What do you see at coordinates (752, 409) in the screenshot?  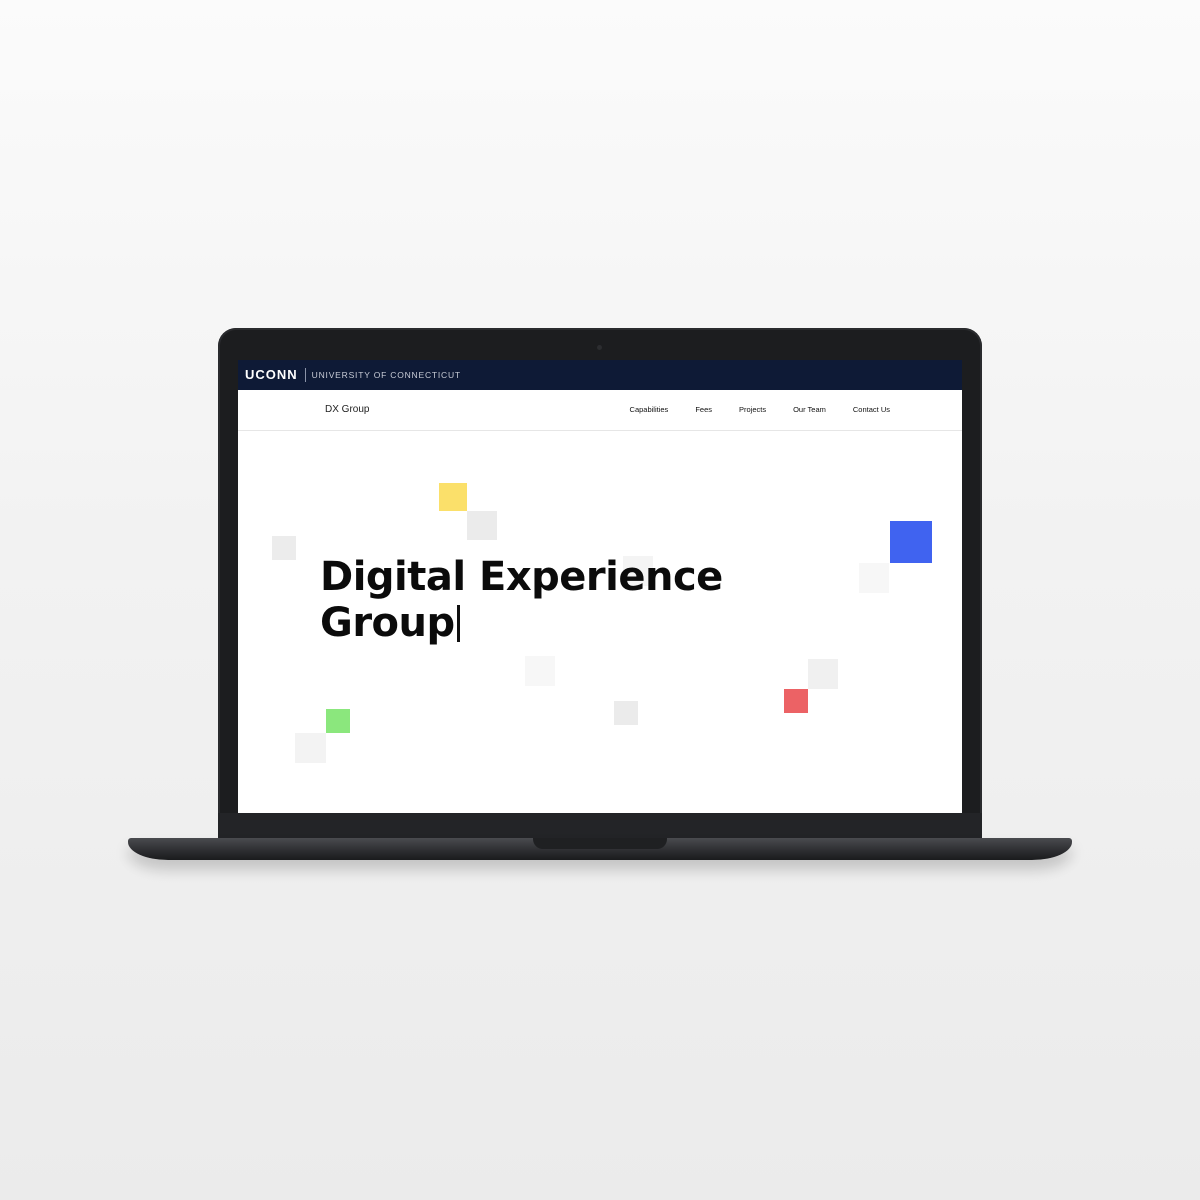 I see `nav-projects: Projects` at bounding box center [752, 409].